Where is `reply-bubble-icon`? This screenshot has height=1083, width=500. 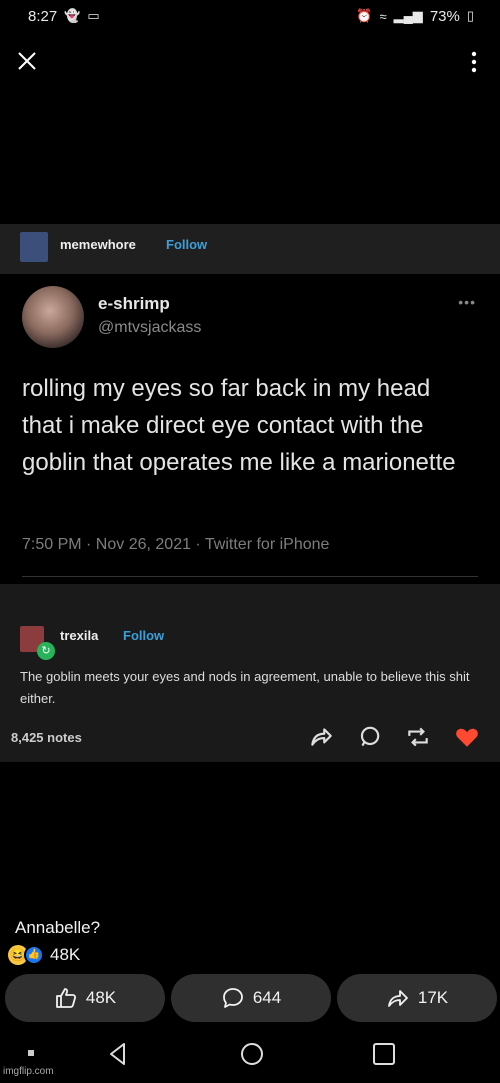
reply-bubble-icon is located at coordinates (370, 736).